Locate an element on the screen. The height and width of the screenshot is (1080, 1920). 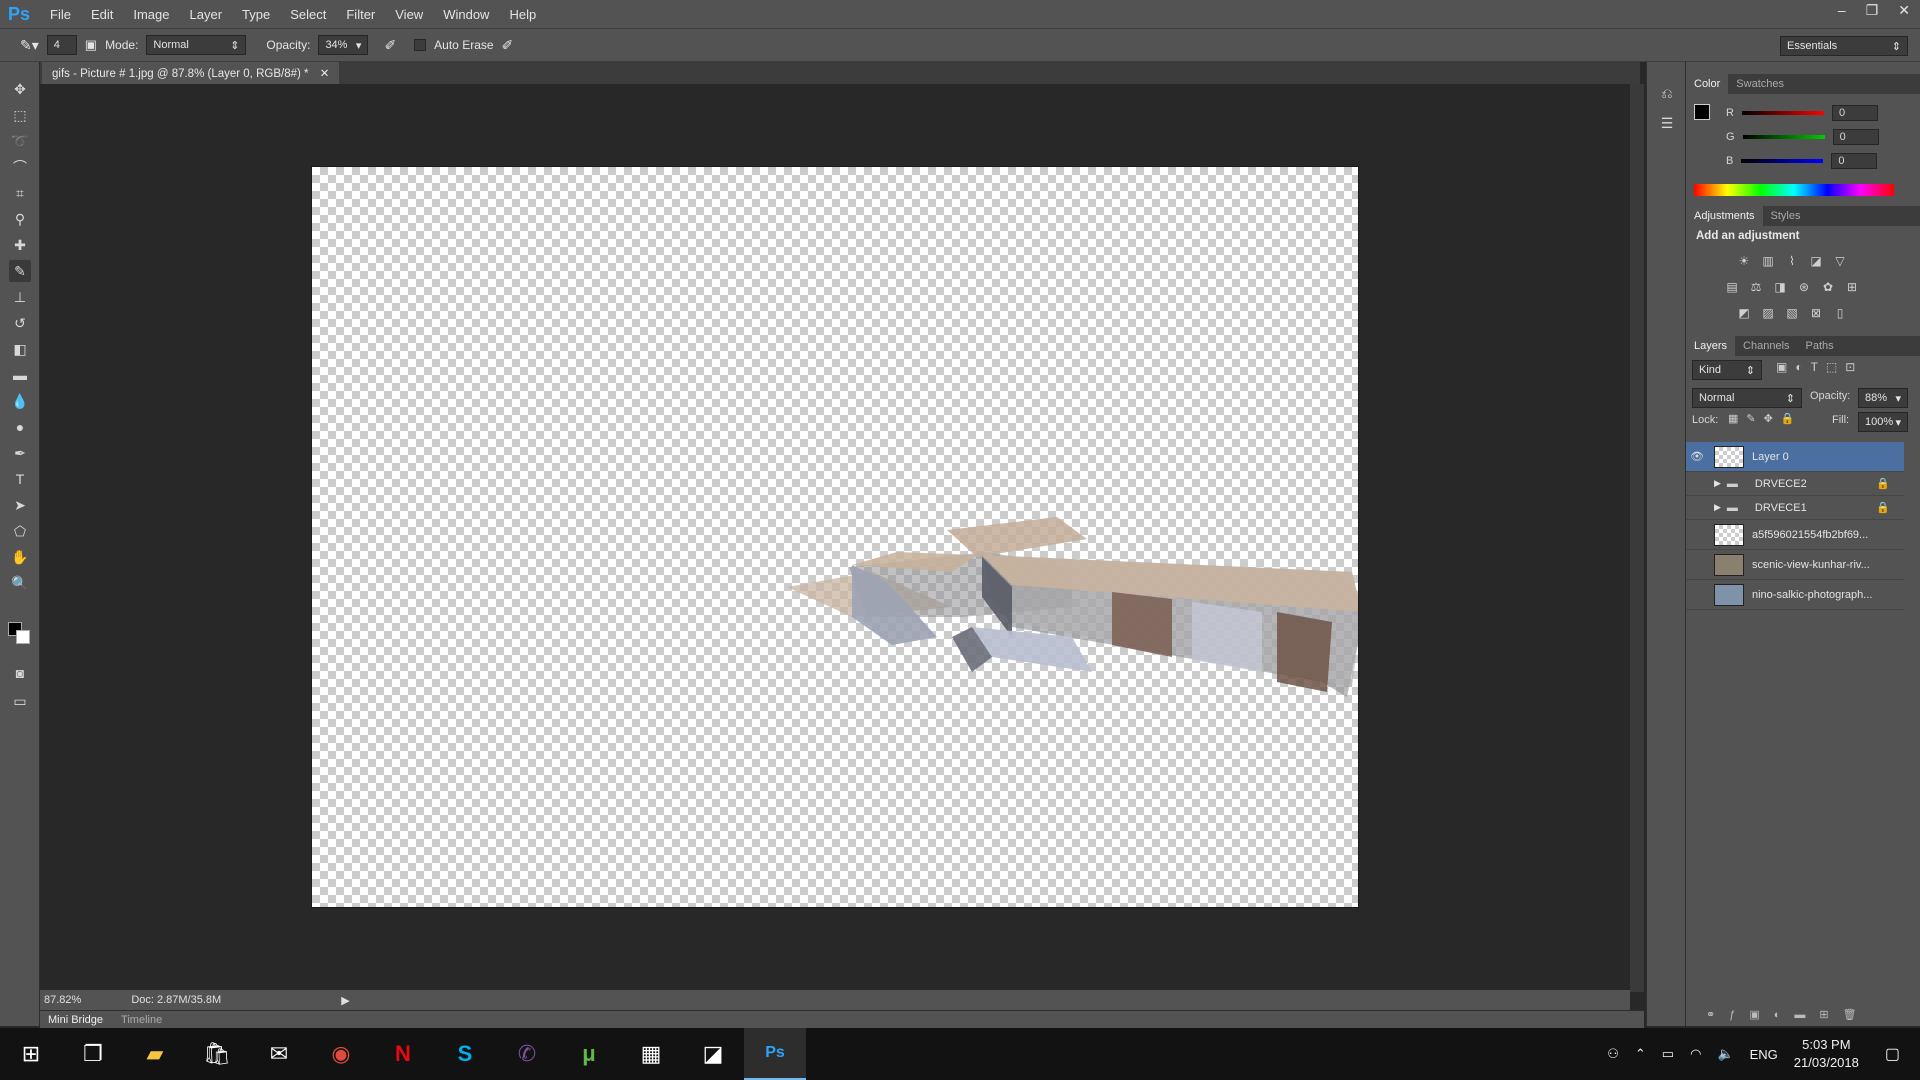
curves-icon: ⌇ is located at coordinates (1792, 261).